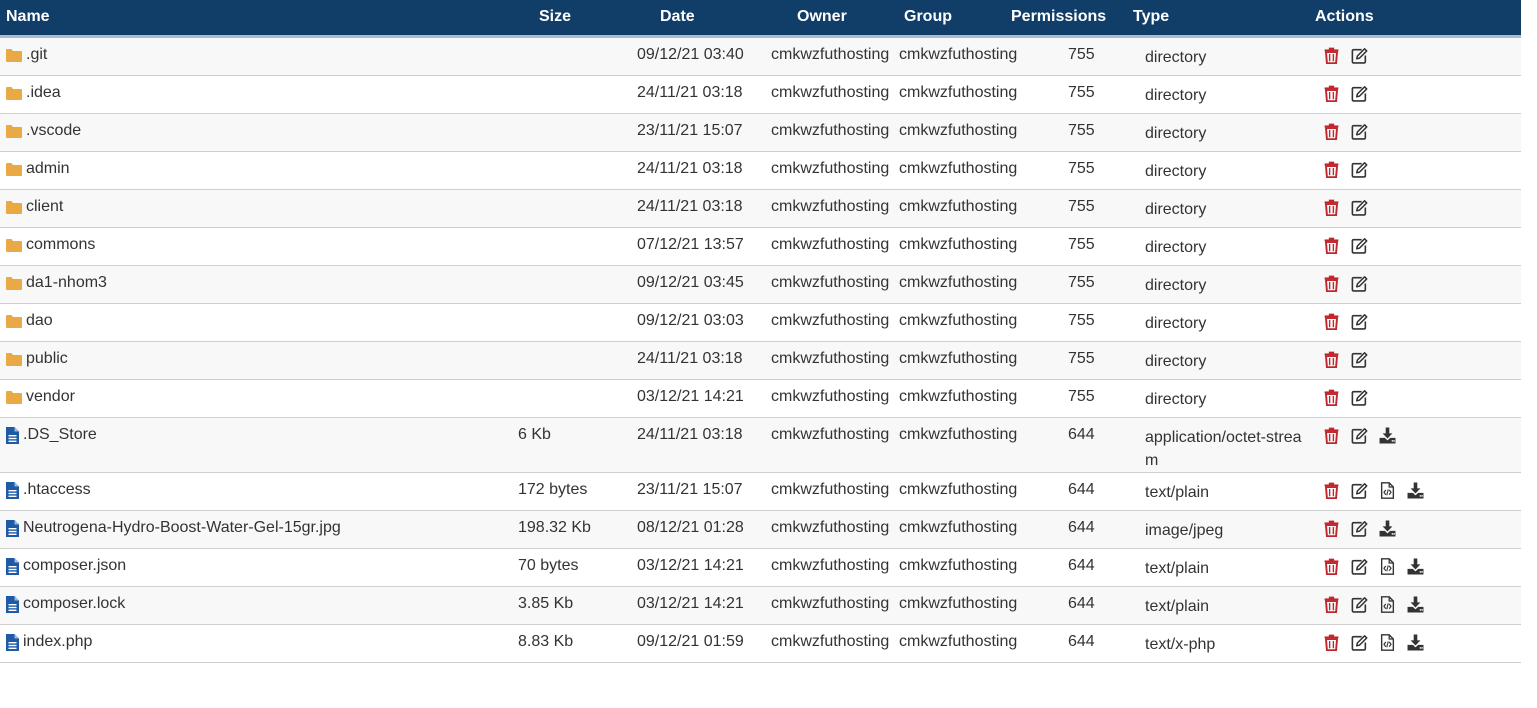 The width and height of the screenshot is (1537, 708). I want to click on name-cell: .git, so click(26, 55).